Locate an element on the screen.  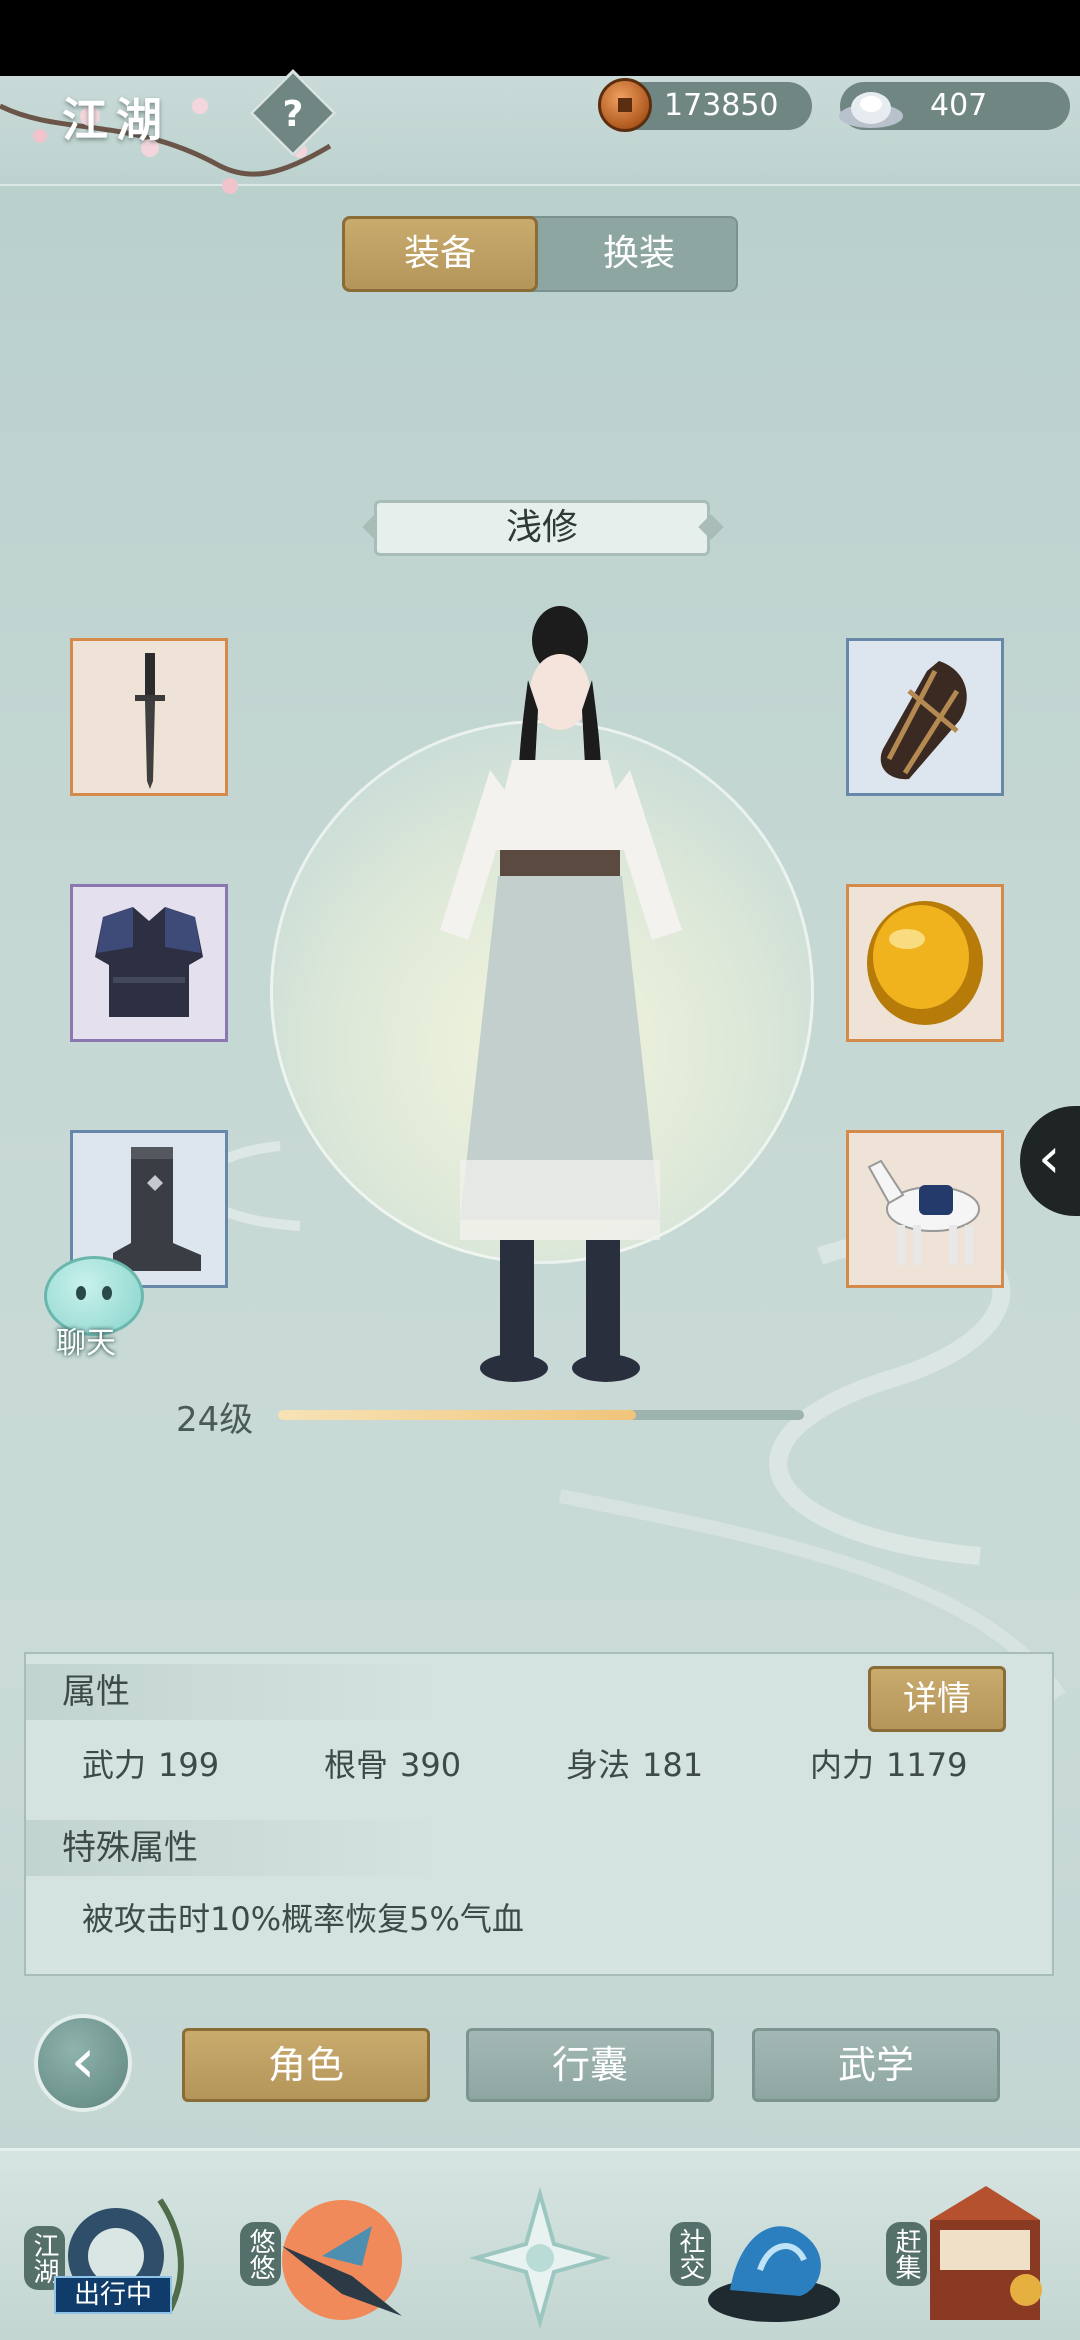
back-arrow-icon: ‹ is located at coordinates (83, 2063).